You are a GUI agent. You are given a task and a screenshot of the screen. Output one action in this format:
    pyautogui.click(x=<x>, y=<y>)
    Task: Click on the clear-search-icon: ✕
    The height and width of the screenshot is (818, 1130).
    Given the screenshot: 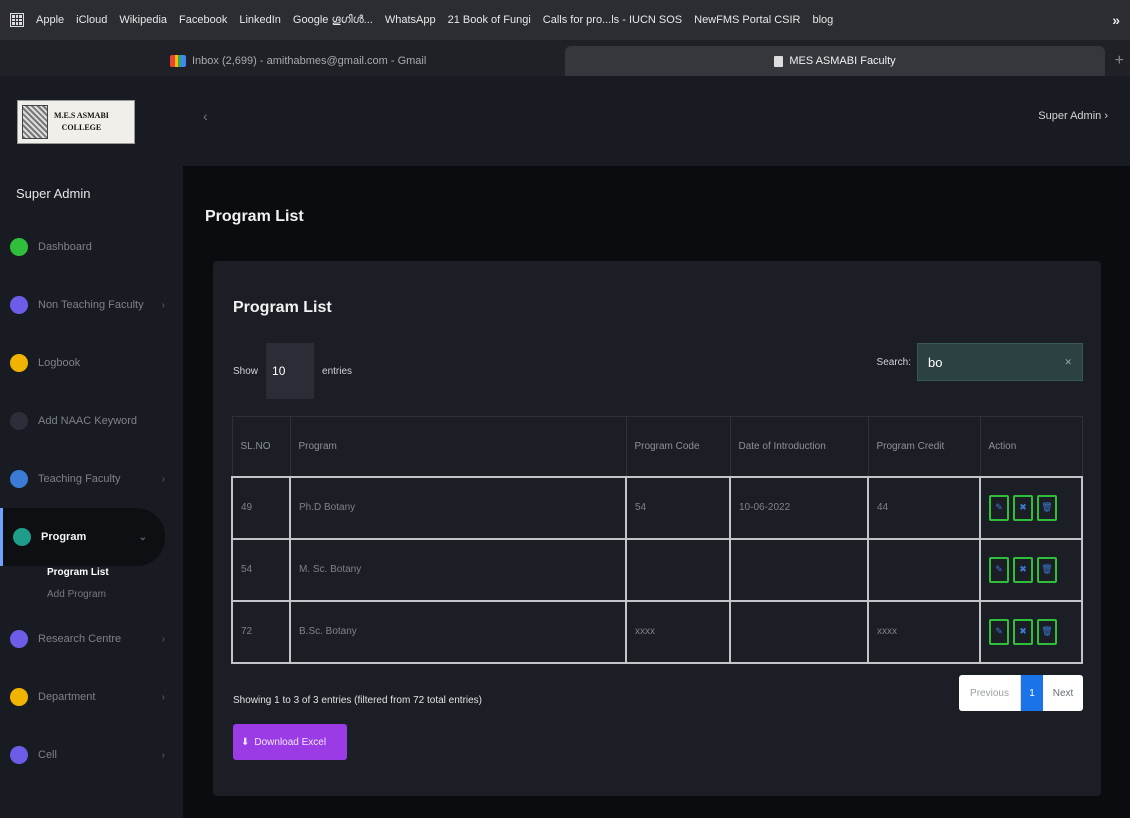 What is the action you would take?
    pyautogui.click(x=1068, y=362)
    